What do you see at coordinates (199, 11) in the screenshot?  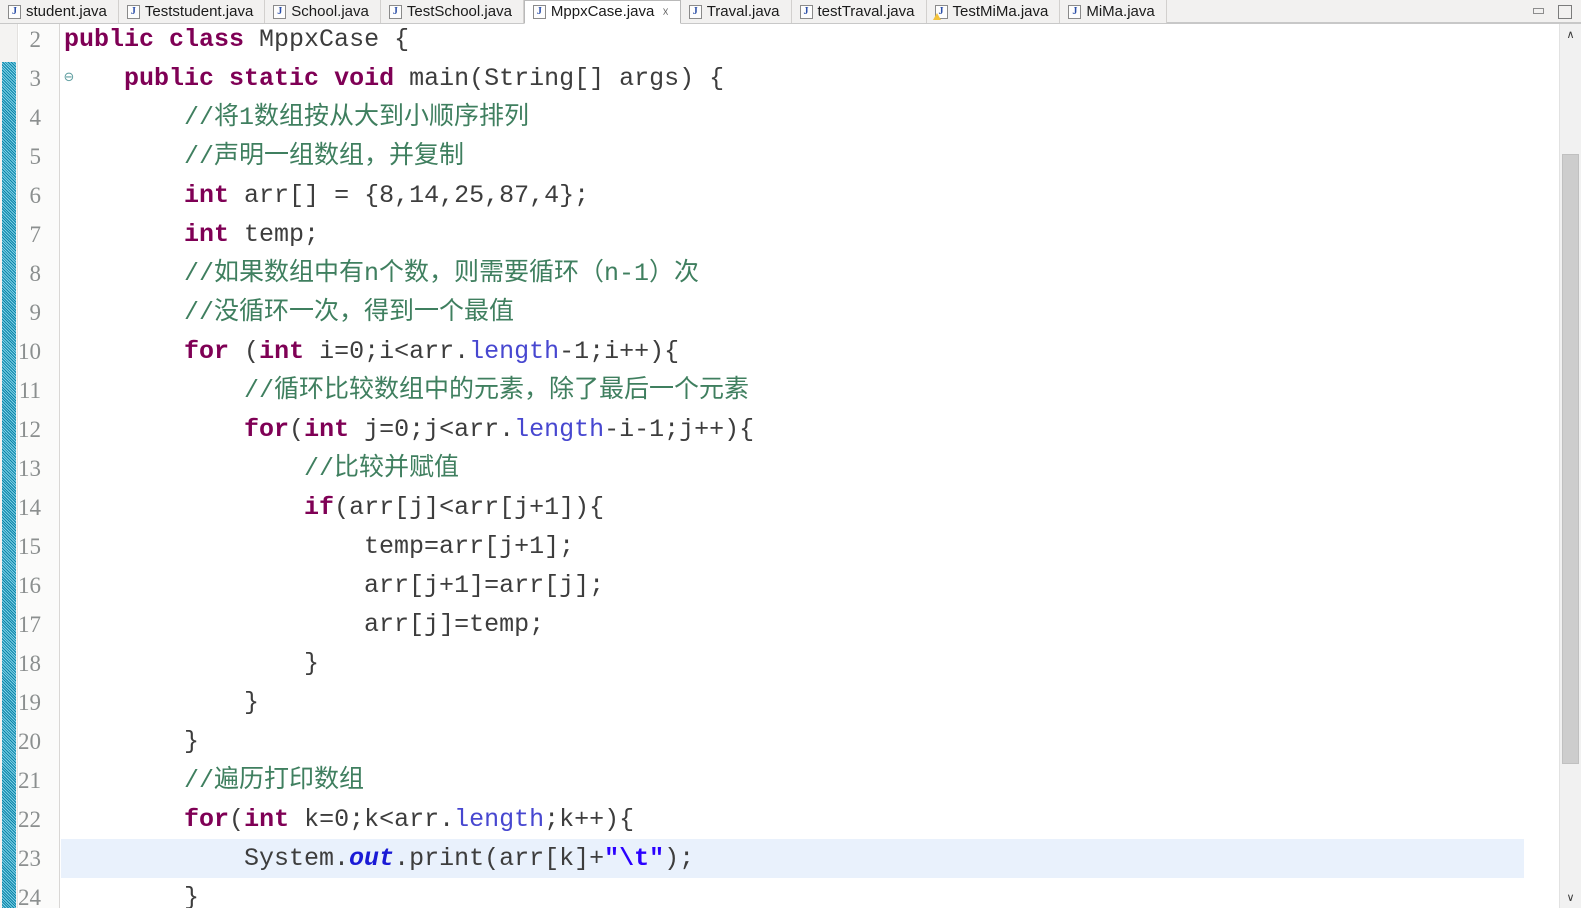 I see `editor-tab-label: Teststudent.java` at bounding box center [199, 11].